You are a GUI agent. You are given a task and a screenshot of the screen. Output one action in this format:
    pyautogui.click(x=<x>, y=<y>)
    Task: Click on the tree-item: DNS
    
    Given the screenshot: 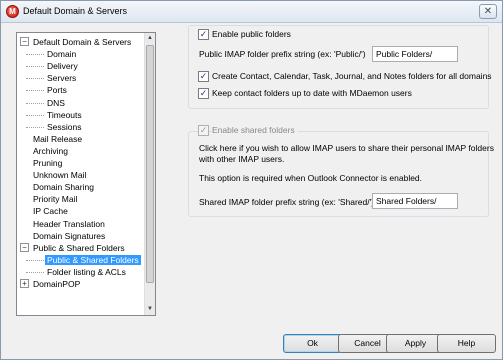 What is the action you would take?
    pyautogui.click(x=56, y=103)
    